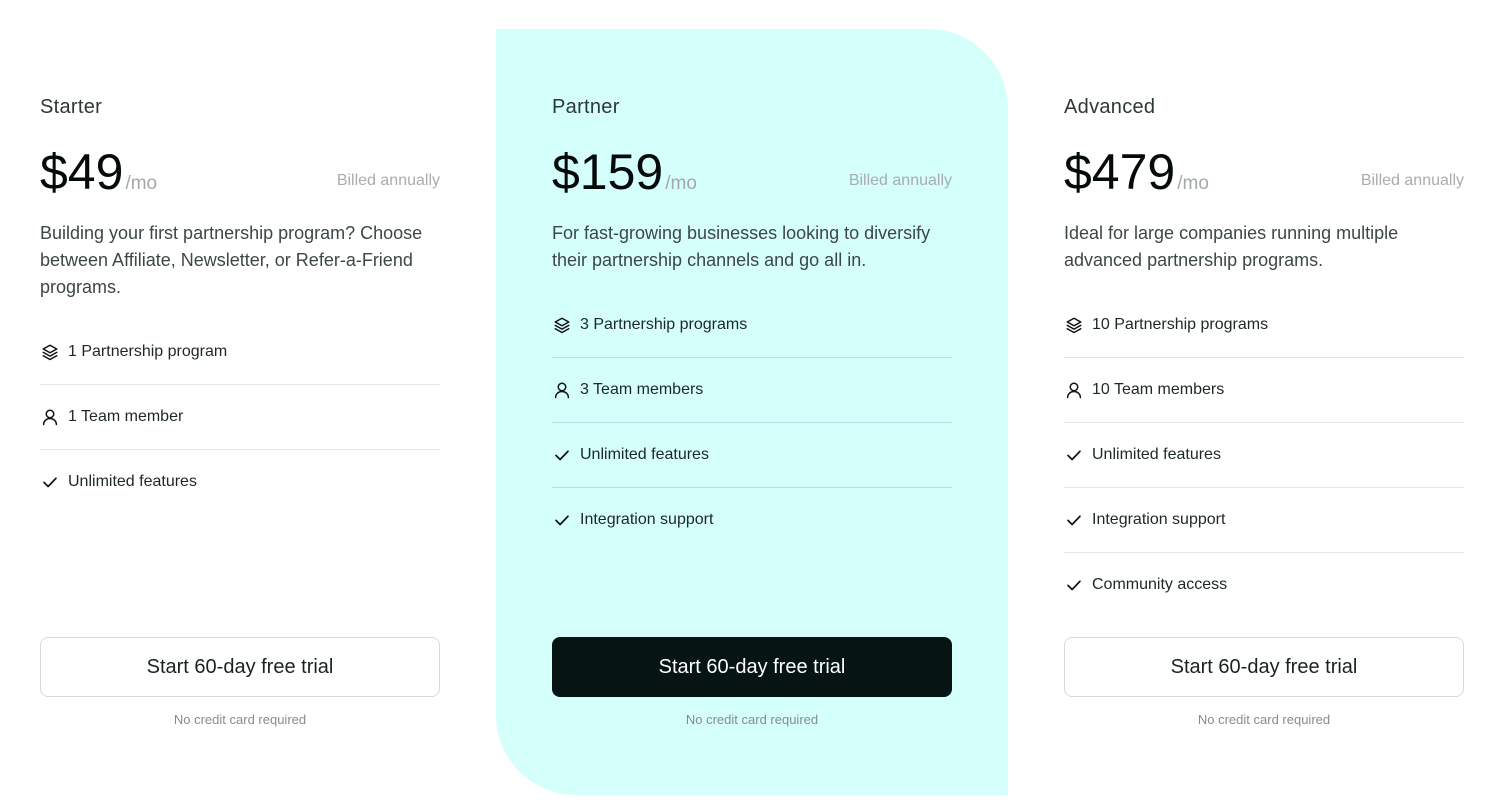  I want to click on price: $159/mo, so click(624, 178).